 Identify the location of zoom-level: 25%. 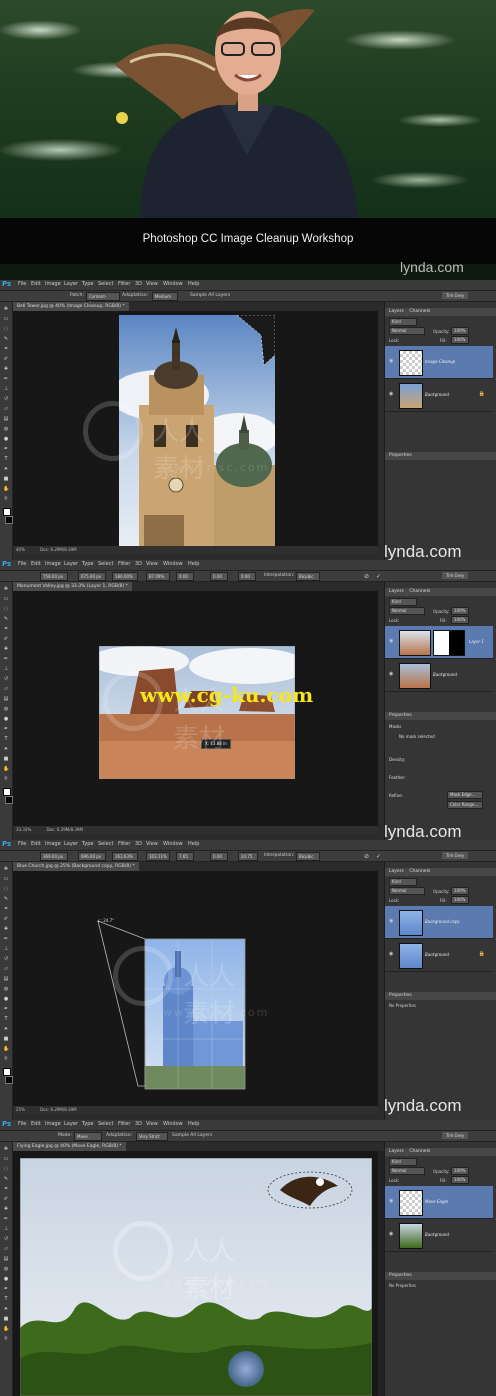
(20, 1109).